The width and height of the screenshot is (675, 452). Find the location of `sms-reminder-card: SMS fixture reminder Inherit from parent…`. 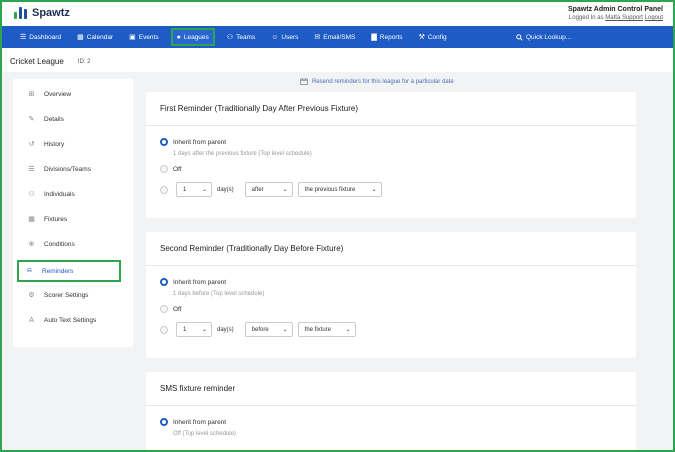

sms-reminder-card: SMS fixture reminder Inherit from parent… is located at coordinates (391, 411).